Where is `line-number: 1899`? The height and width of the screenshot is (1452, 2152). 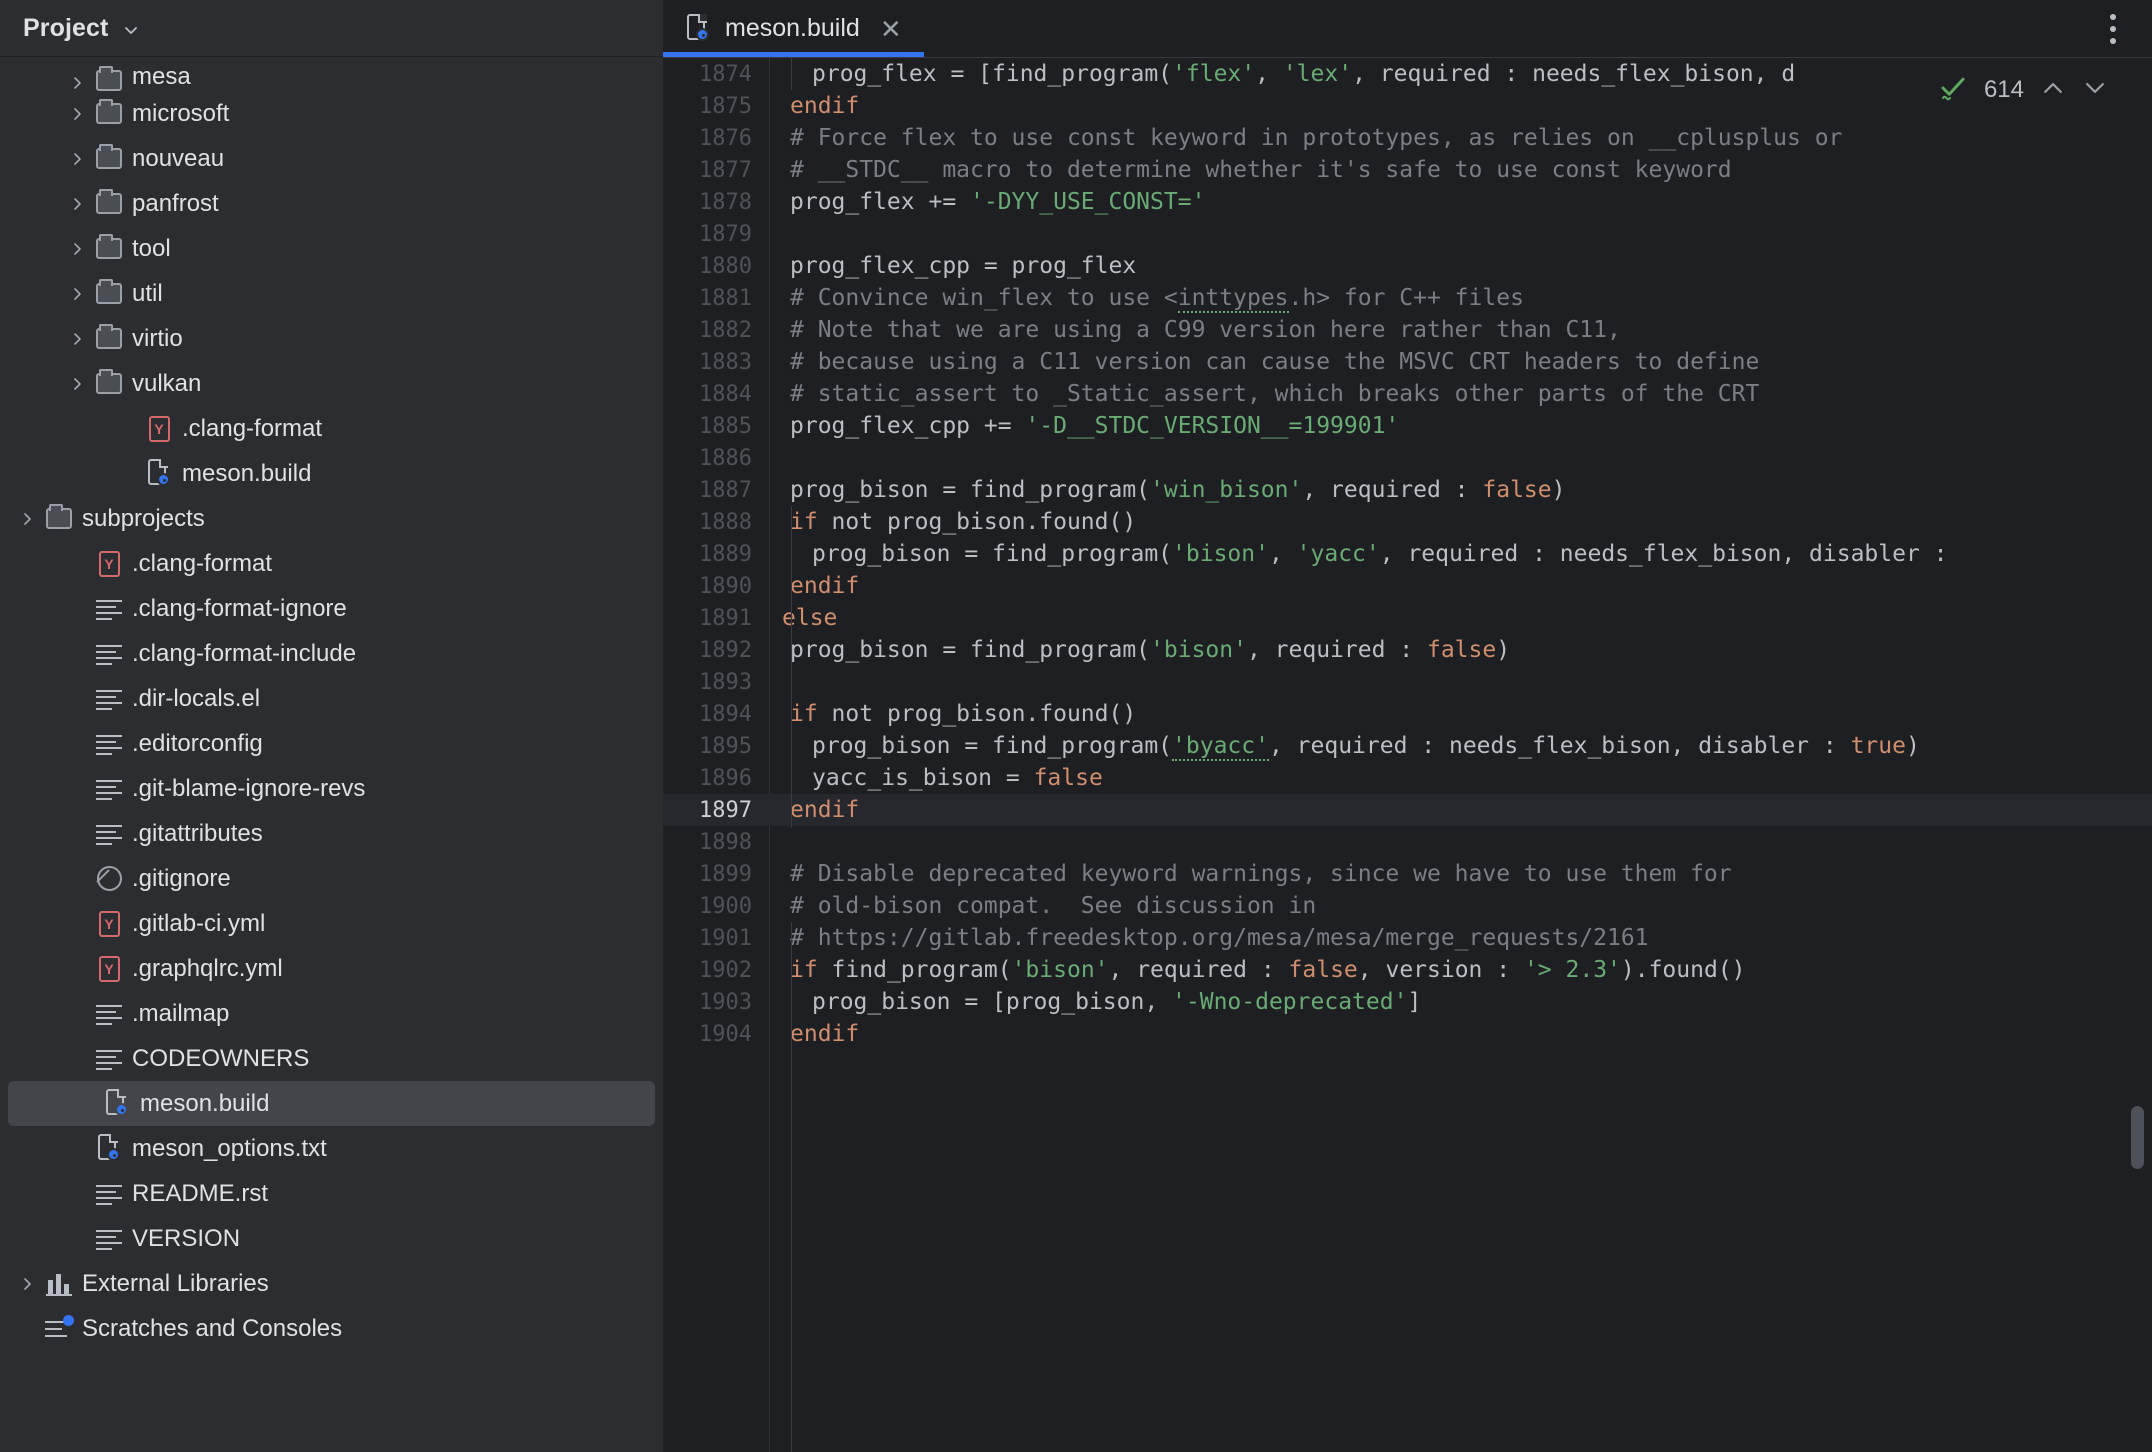 line-number: 1899 is located at coordinates (716, 874).